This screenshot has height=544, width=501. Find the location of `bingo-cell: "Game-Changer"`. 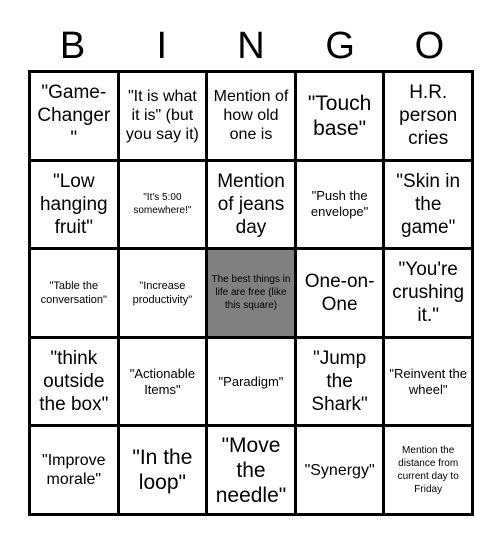

bingo-cell: "Game-Changer" is located at coordinates (75, 117).